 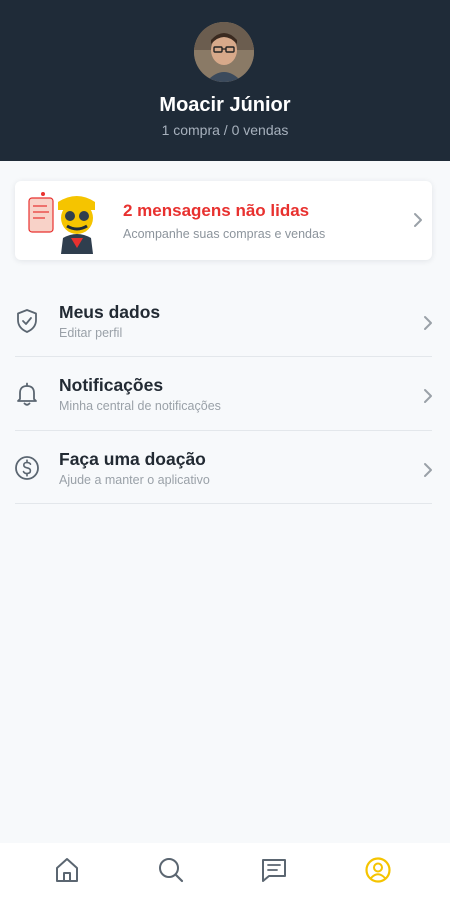 What do you see at coordinates (171, 870) in the screenshot?
I see `search-icon` at bounding box center [171, 870].